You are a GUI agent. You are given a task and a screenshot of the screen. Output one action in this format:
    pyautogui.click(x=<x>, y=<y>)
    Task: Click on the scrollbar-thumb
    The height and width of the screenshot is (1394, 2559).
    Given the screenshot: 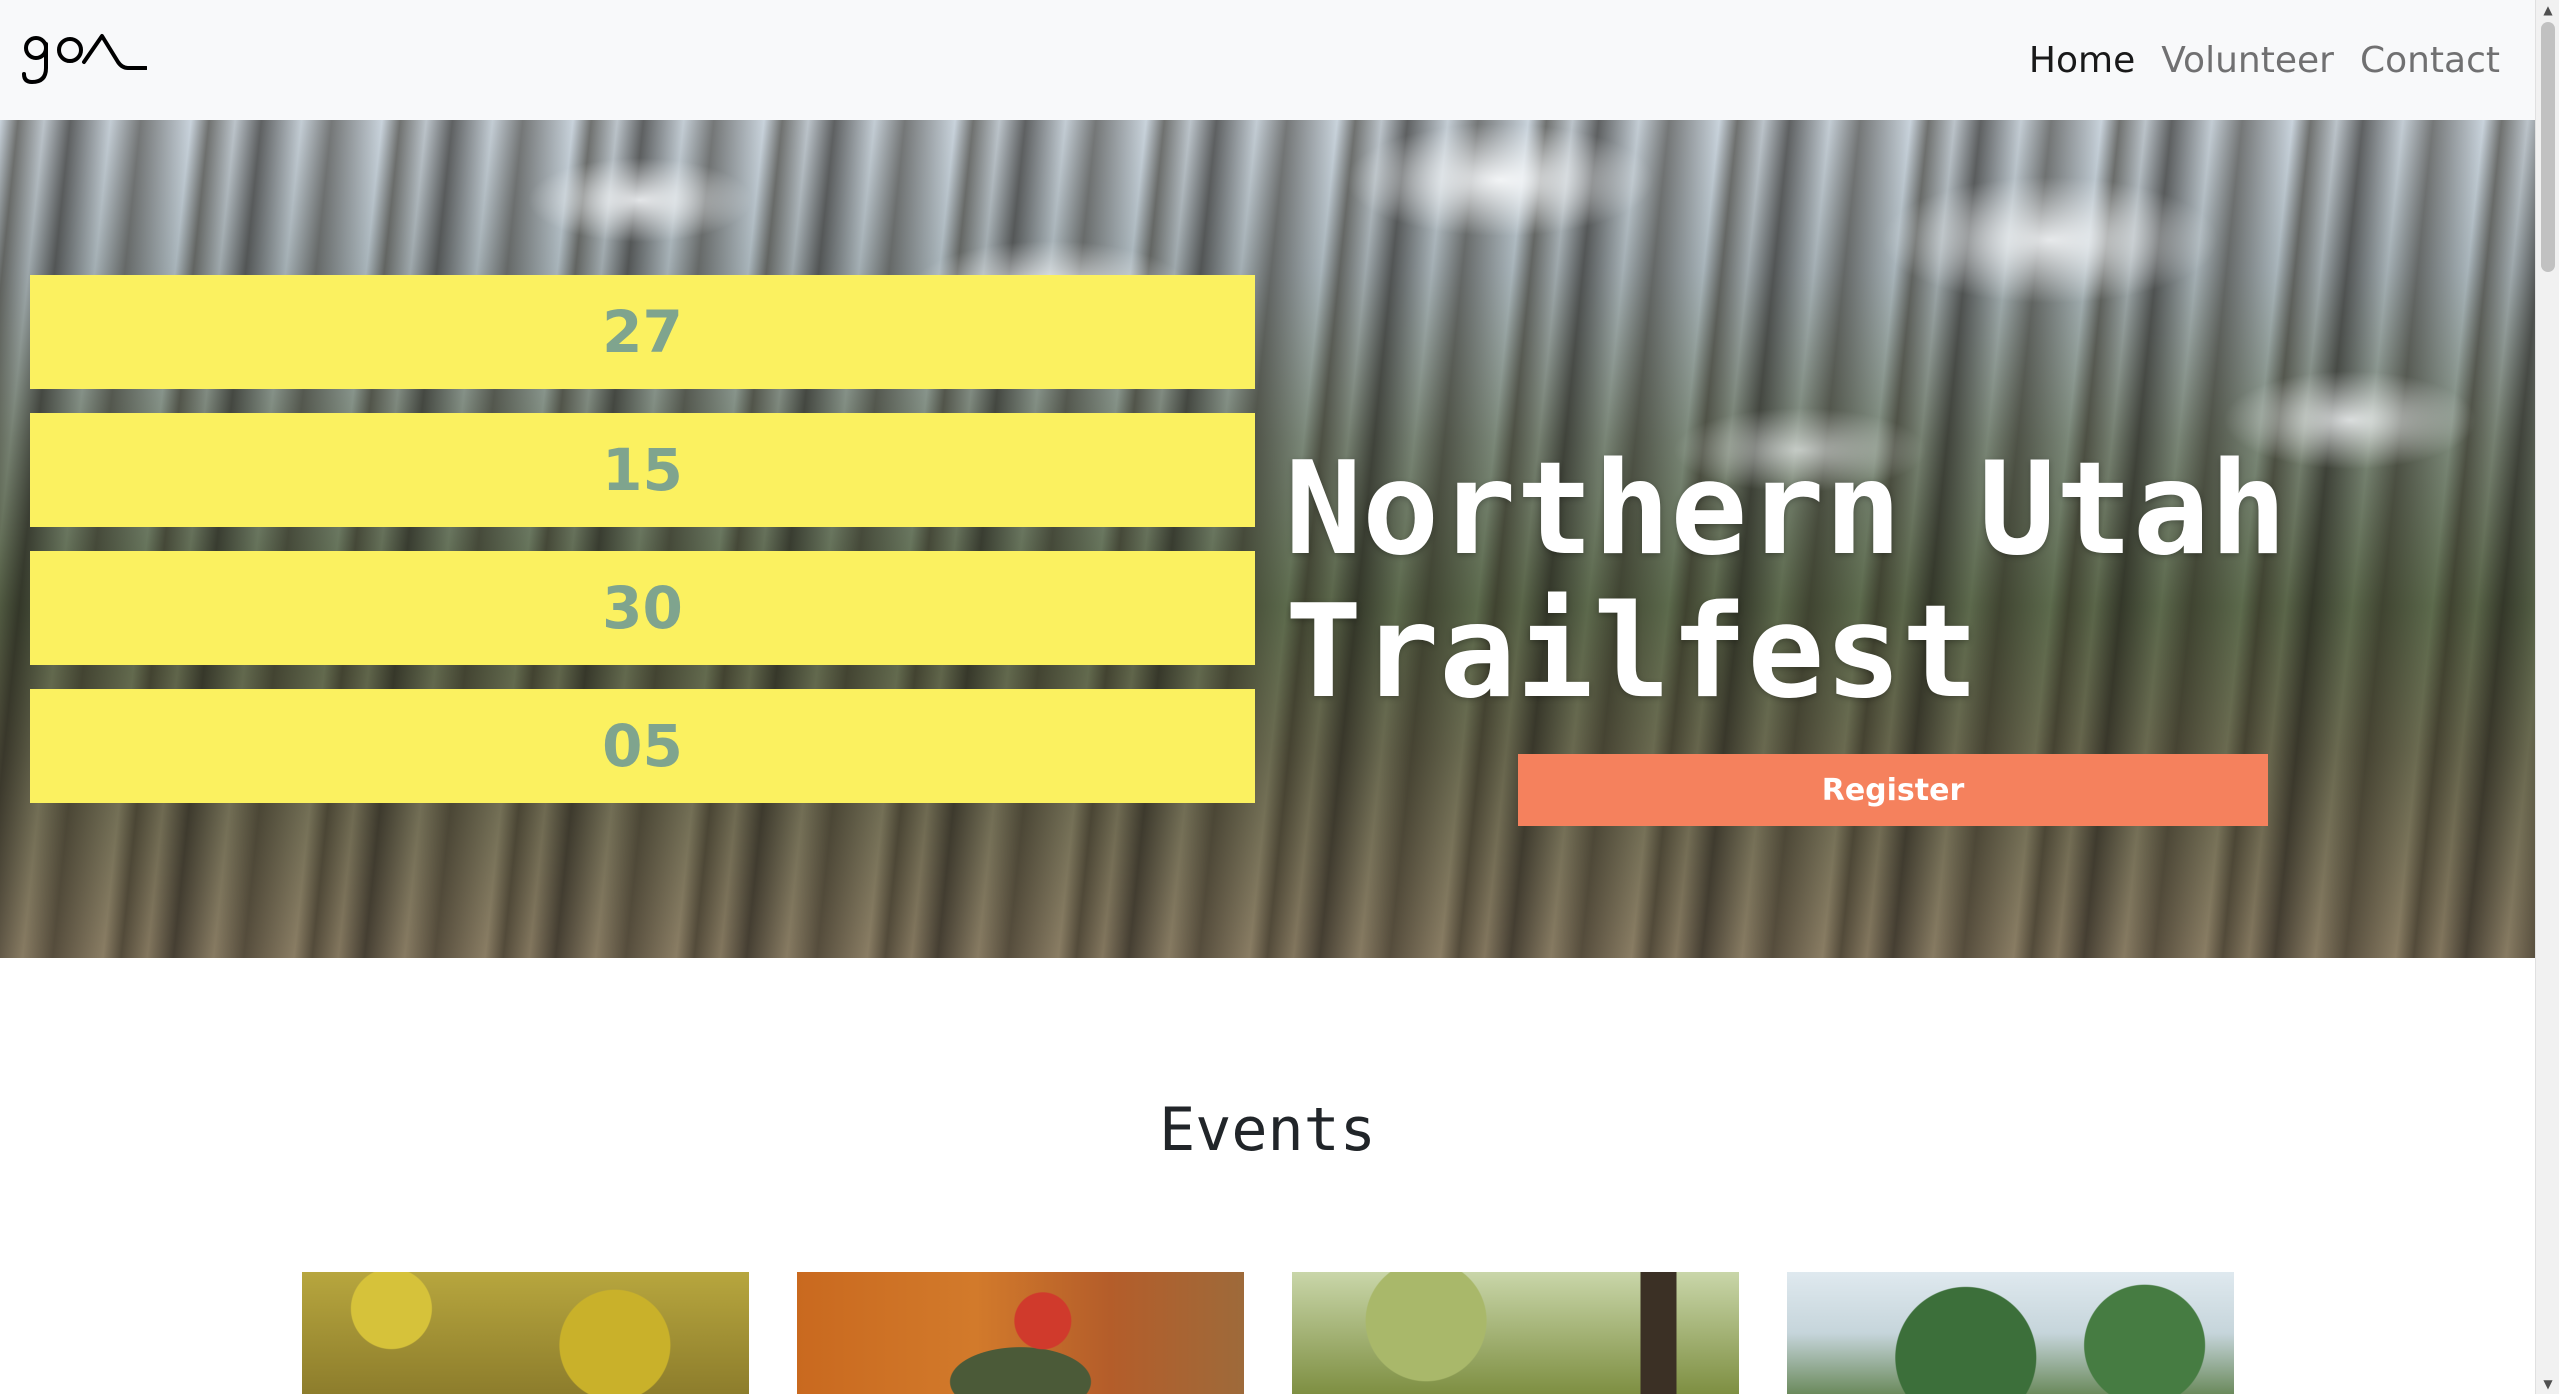 What is the action you would take?
    pyautogui.click(x=2548, y=147)
    